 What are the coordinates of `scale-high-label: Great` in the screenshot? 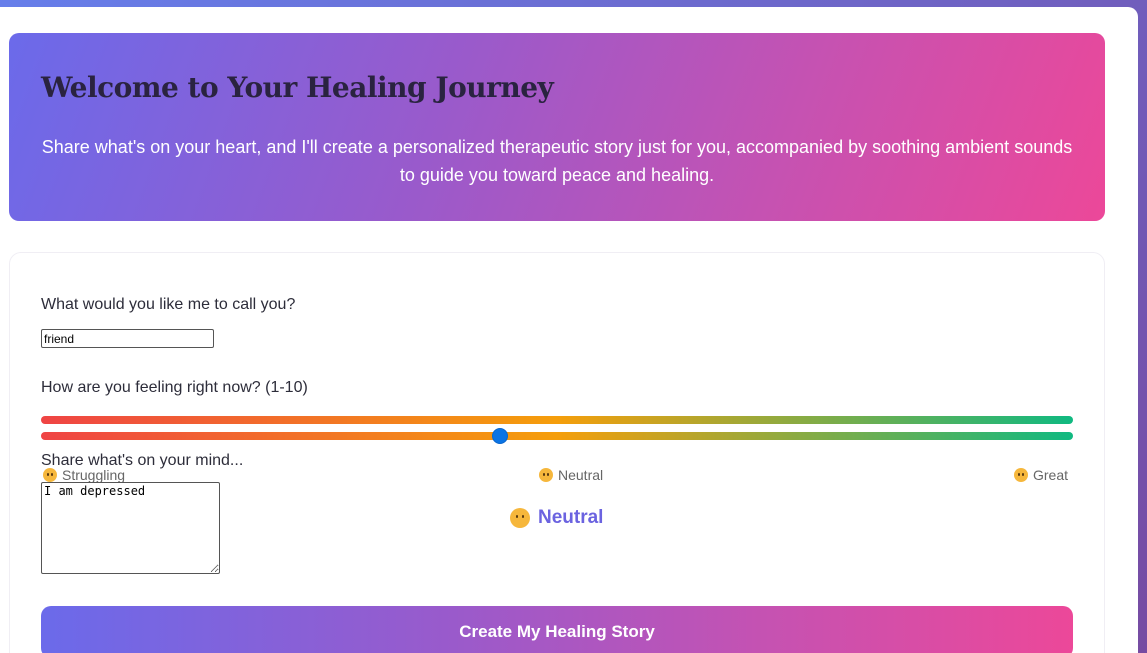 It's located at (1051, 475).